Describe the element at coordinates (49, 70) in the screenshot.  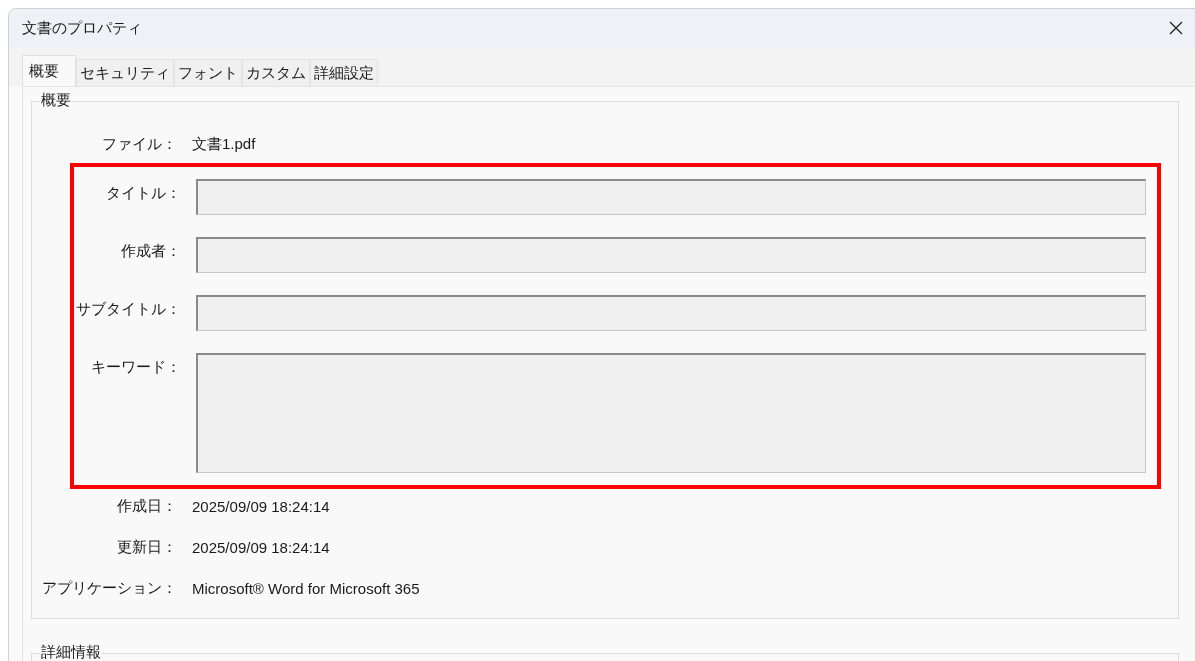
I see `tab: 概要` at that location.